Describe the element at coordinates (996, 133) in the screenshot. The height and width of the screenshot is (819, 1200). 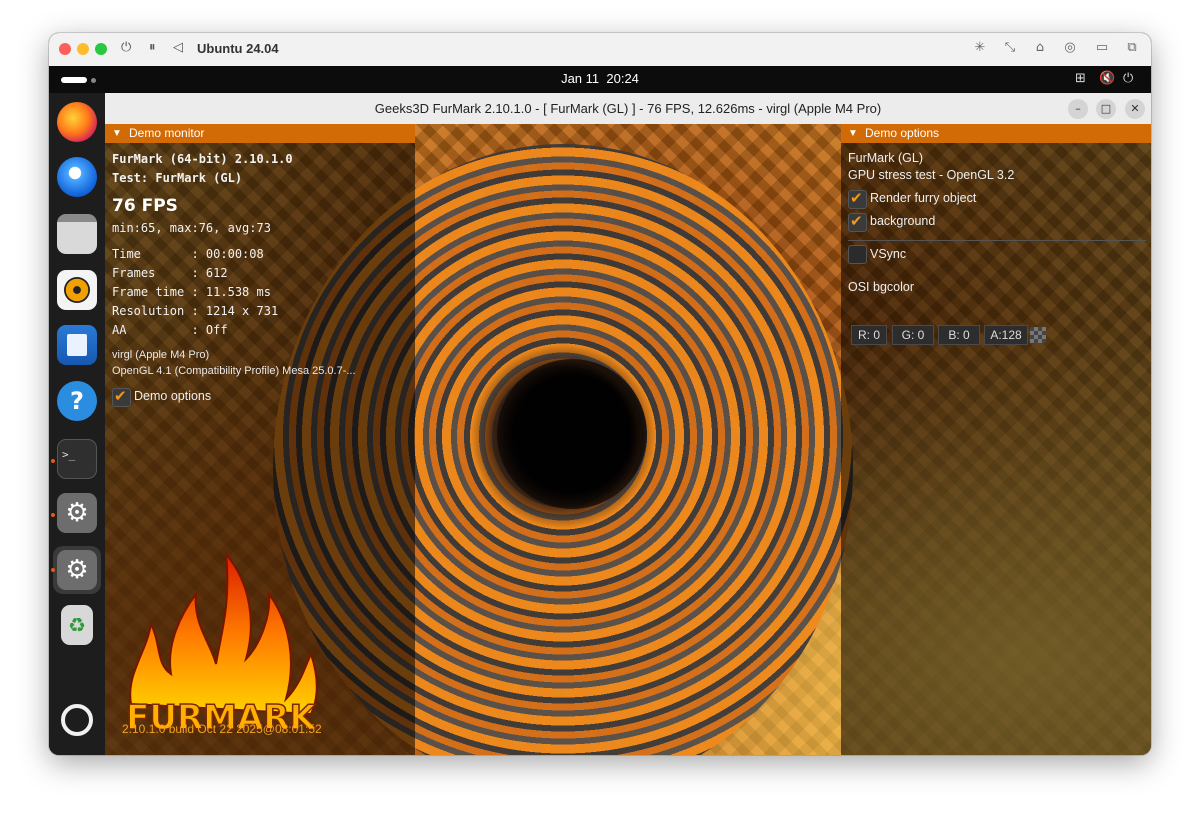
I see `demo-options-header: ▼ Demo options` at that location.